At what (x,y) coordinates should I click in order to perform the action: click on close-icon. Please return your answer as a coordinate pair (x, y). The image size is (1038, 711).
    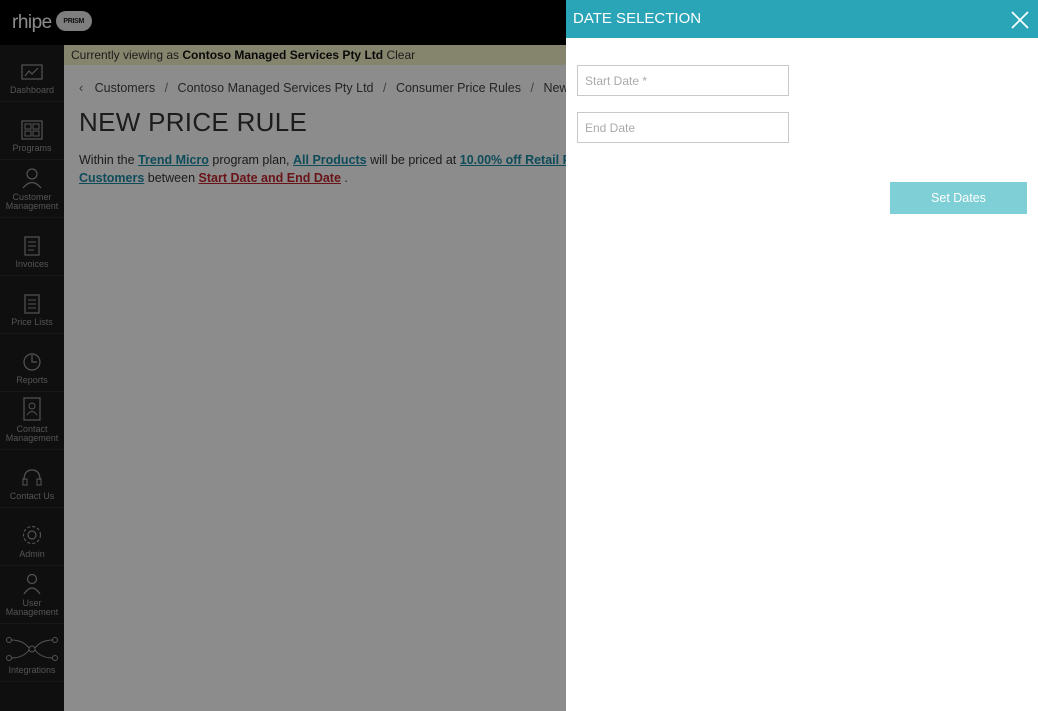
    Looking at the image, I should click on (1020, 20).